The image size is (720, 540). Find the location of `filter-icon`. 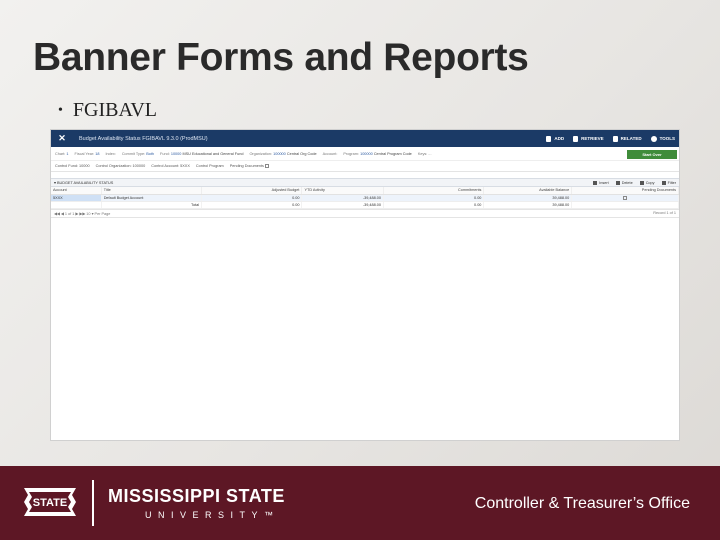

filter-icon is located at coordinates (663, 182).